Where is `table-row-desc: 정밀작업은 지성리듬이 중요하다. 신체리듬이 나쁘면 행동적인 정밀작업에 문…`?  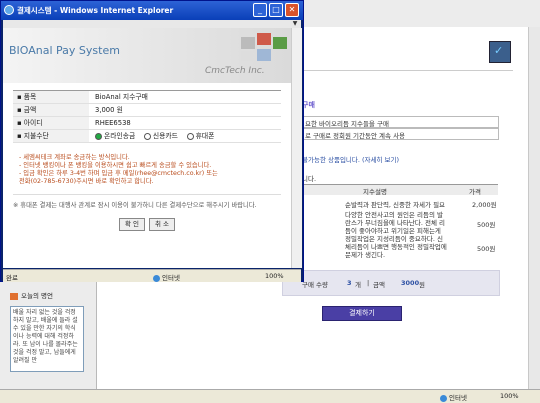 table-row-desc: 정밀작업은 지성리듬이 중요하다. 신체리듬이 나쁘면 행동적인 정밀작업에 문… is located at coordinates (396, 247).